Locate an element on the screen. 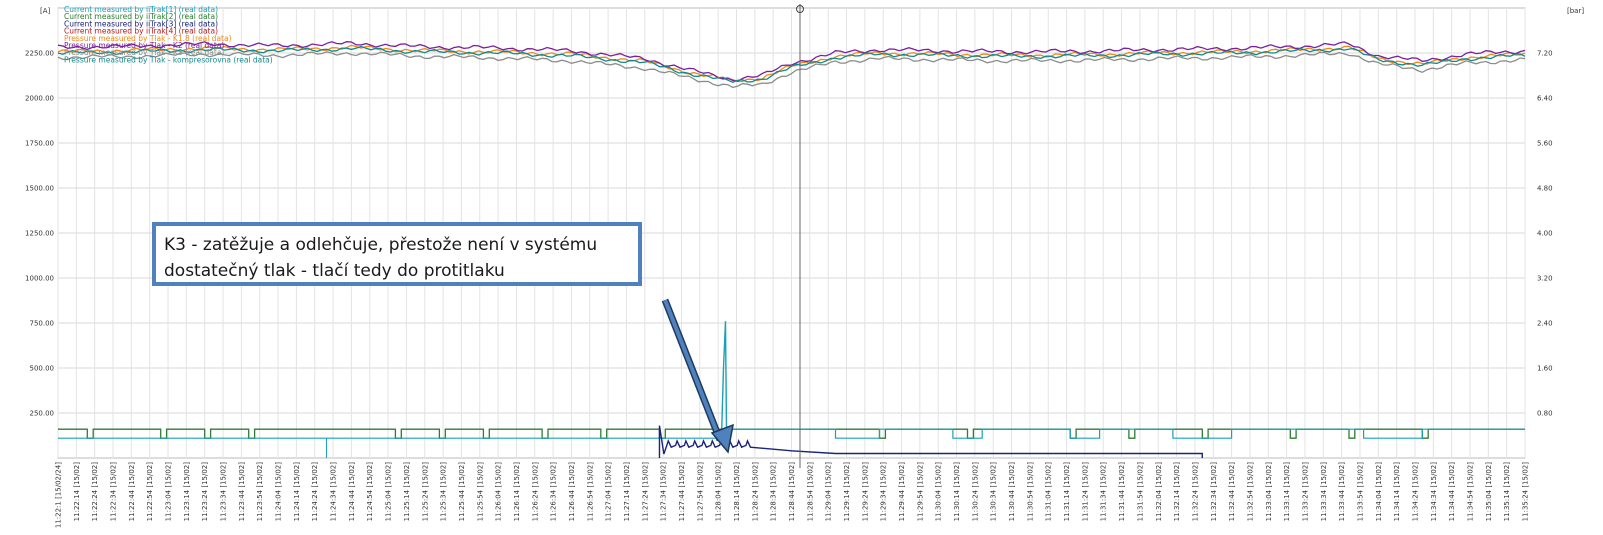 The height and width of the screenshot is (535, 1603). x-tick-label: 11:22:54 [15/02] is located at coordinates (150, 492).